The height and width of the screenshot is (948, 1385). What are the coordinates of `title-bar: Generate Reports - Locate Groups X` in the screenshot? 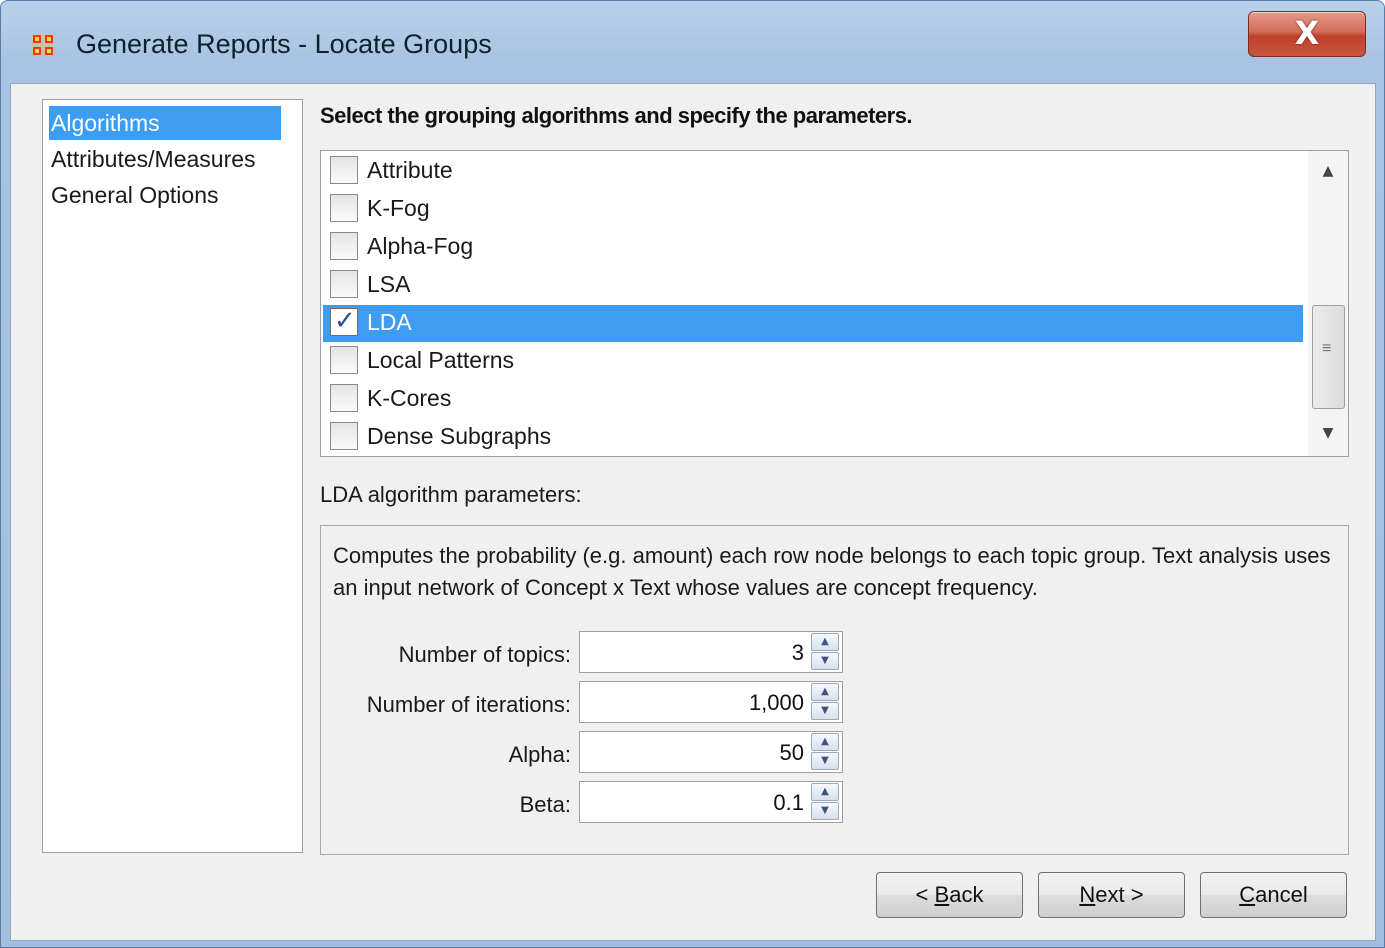 It's located at (692, 42).